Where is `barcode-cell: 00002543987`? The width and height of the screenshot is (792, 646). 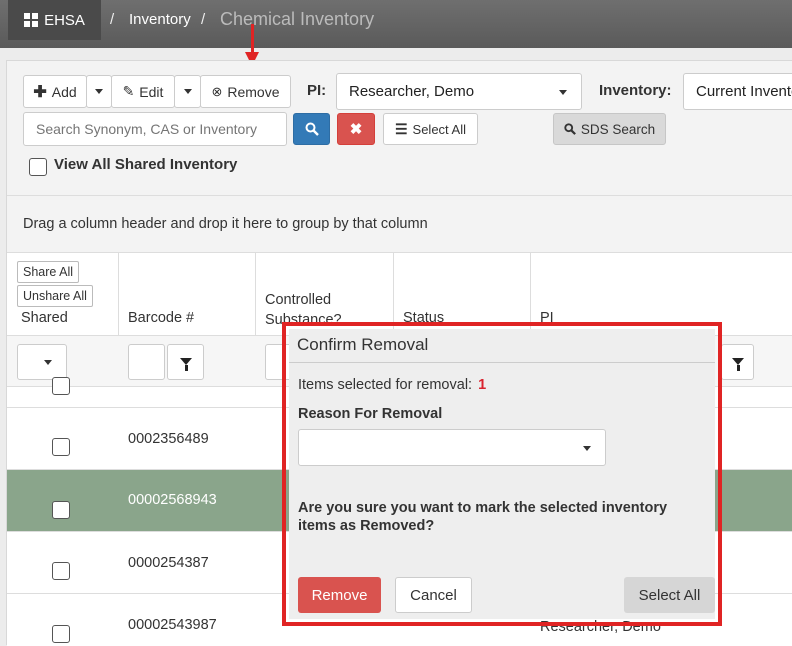
barcode-cell: 00002543987 is located at coordinates (172, 625).